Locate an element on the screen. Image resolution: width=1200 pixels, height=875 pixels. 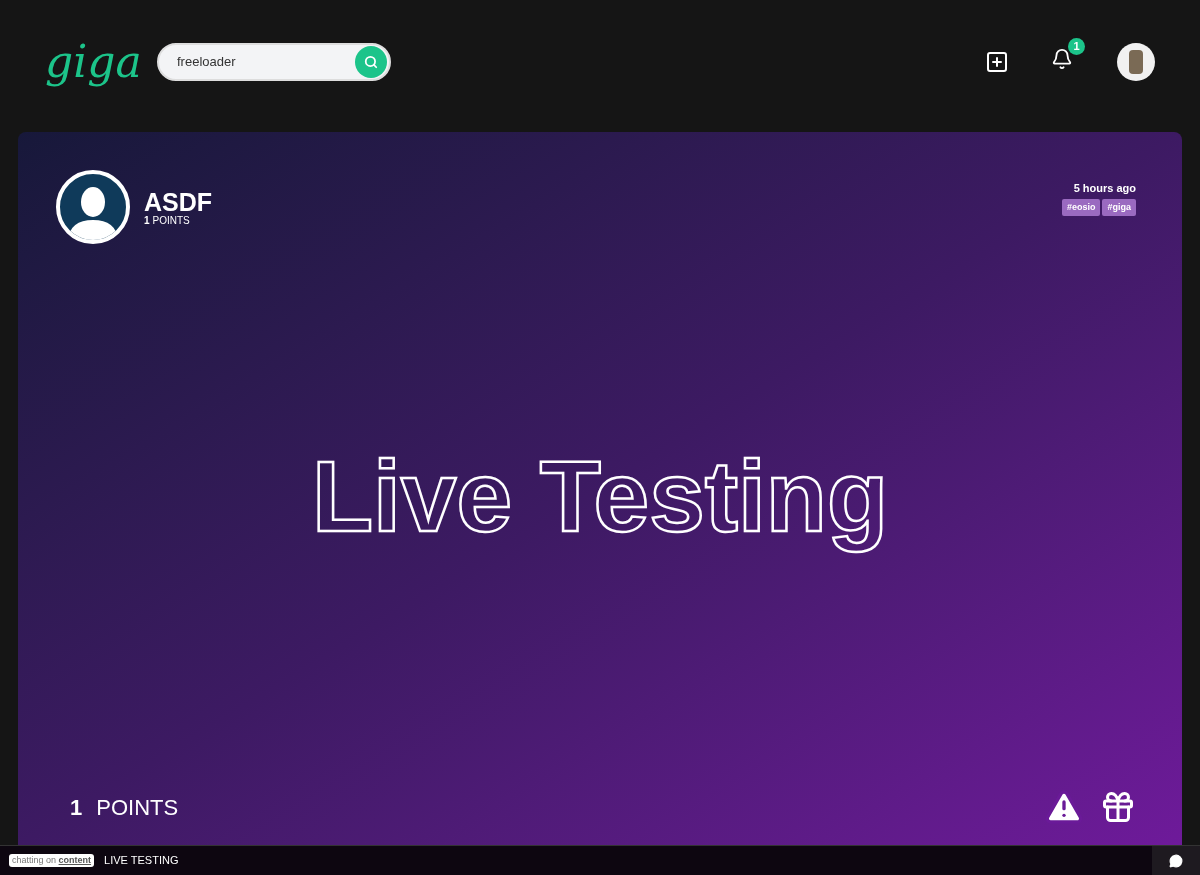
person-silhouette-icon is located at coordinates (93, 212).